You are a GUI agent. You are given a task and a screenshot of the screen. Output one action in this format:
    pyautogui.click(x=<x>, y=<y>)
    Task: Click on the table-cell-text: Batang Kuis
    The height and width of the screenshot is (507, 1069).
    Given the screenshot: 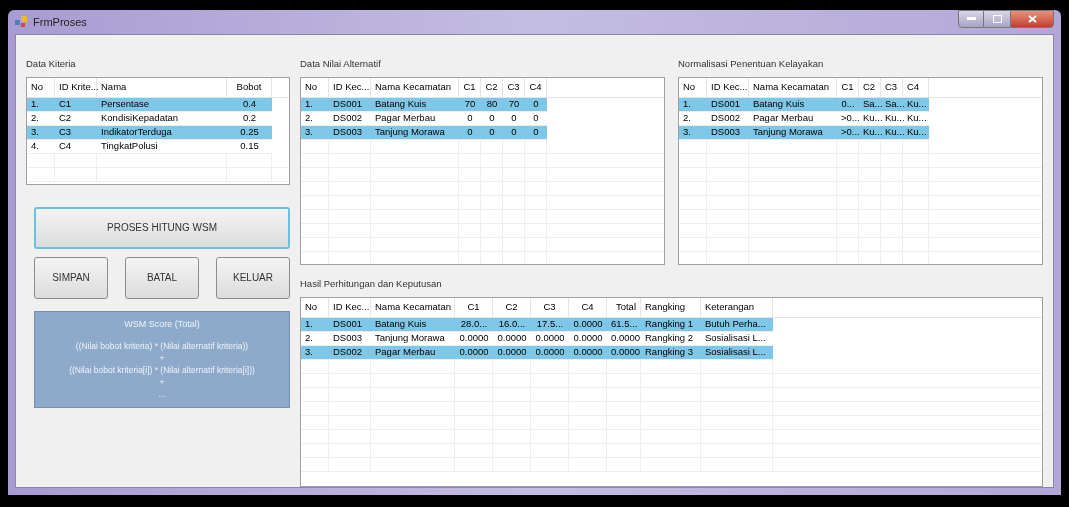 What is the action you would take?
    pyautogui.click(x=779, y=104)
    